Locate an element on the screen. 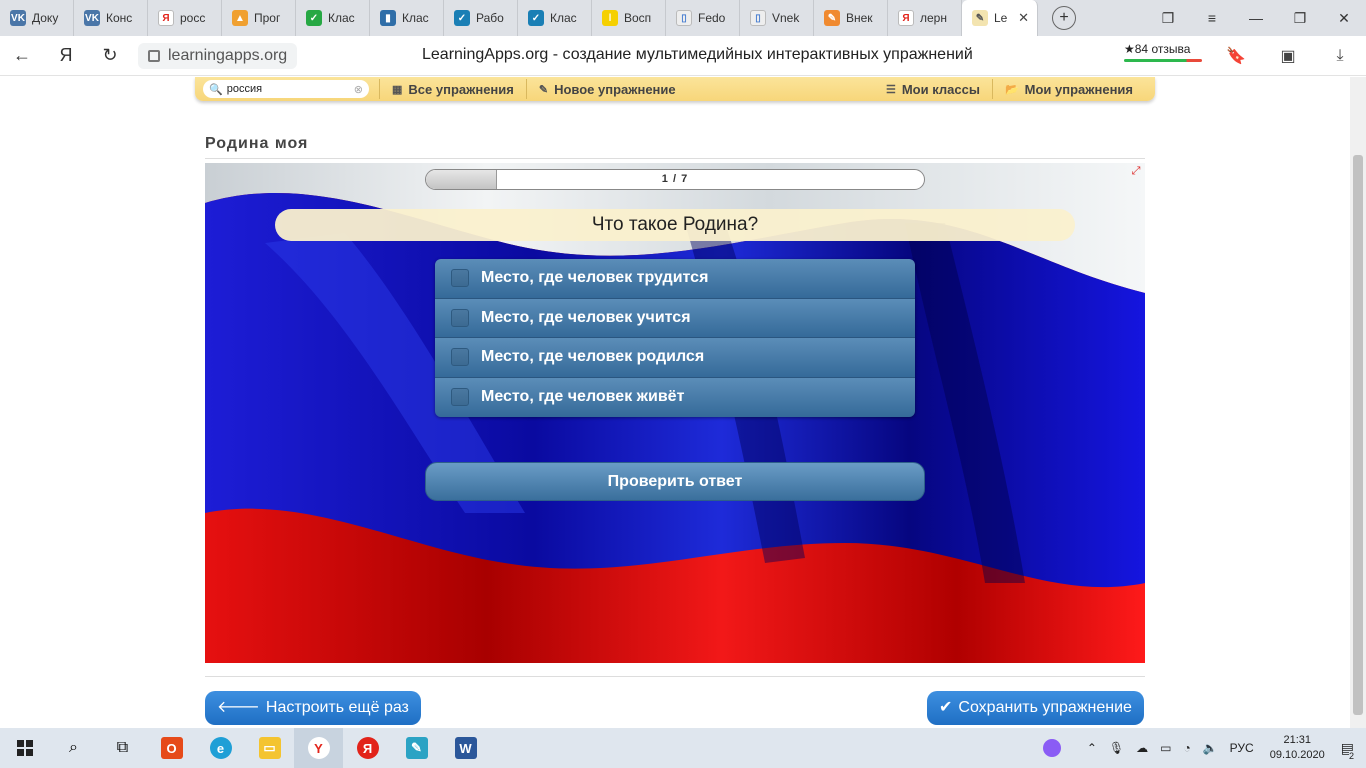 This screenshot has height=768, width=1366. menu-icon: ≡ is located at coordinates (1212, 18).